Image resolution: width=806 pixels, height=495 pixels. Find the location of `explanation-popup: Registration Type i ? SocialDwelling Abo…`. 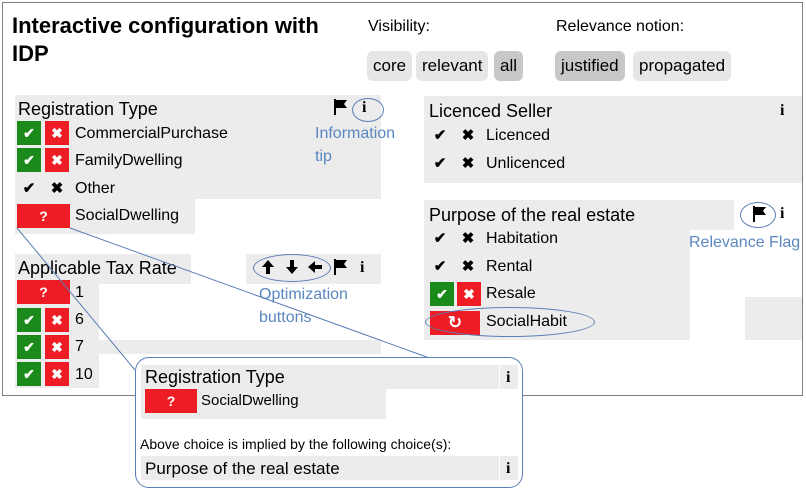

explanation-popup: Registration Type i ? SocialDwelling Abo… is located at coordinates (329, 422).